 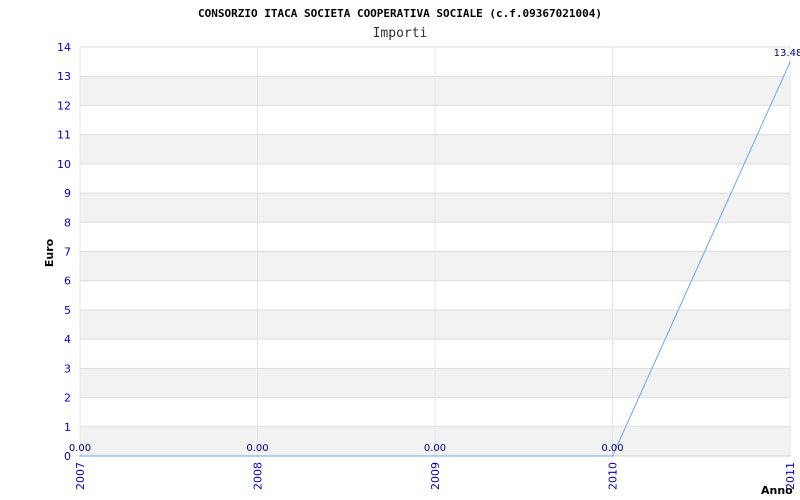 What do you see at coordinates (64, 76) in the screenshot?
I see `y-tick-label: 13` at bounding box center [64, 76].